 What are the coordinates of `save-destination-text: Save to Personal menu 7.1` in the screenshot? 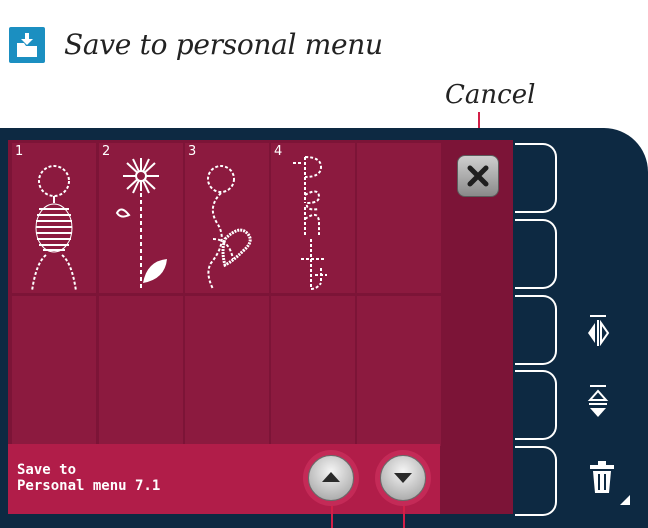 It's located at (88, 478).